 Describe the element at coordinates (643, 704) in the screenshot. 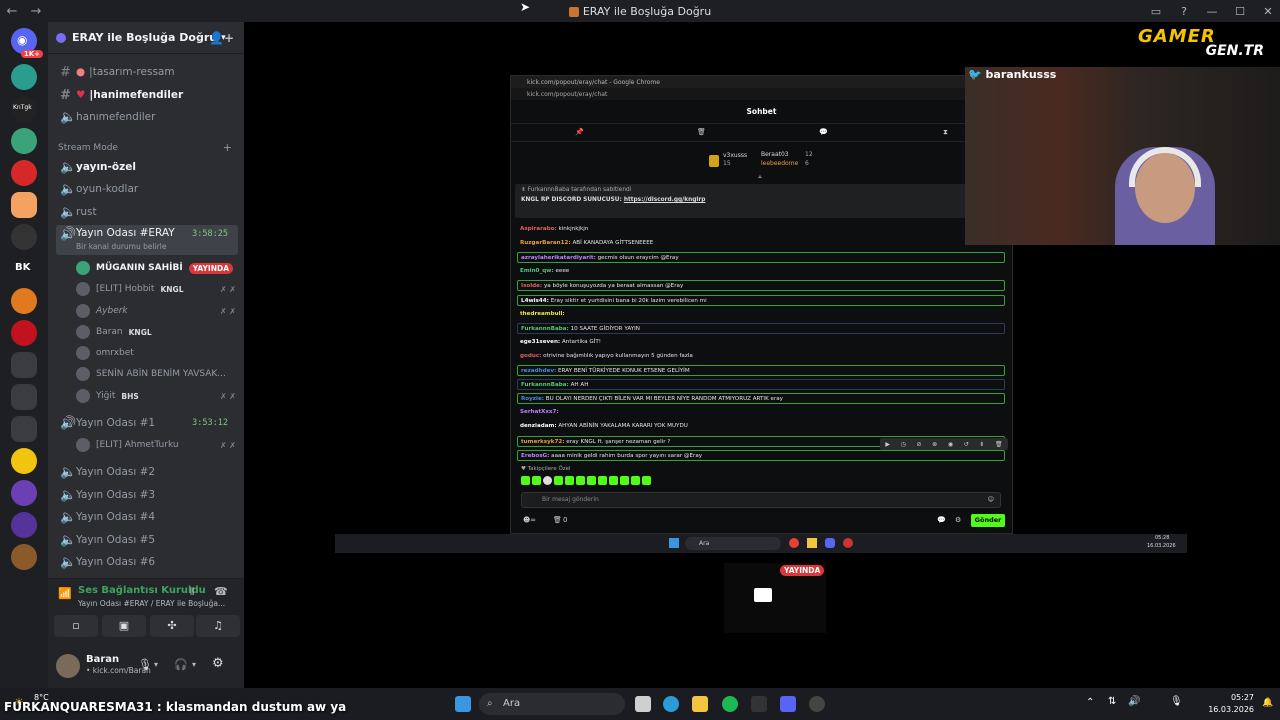

I see `task-view-icon` at that location.